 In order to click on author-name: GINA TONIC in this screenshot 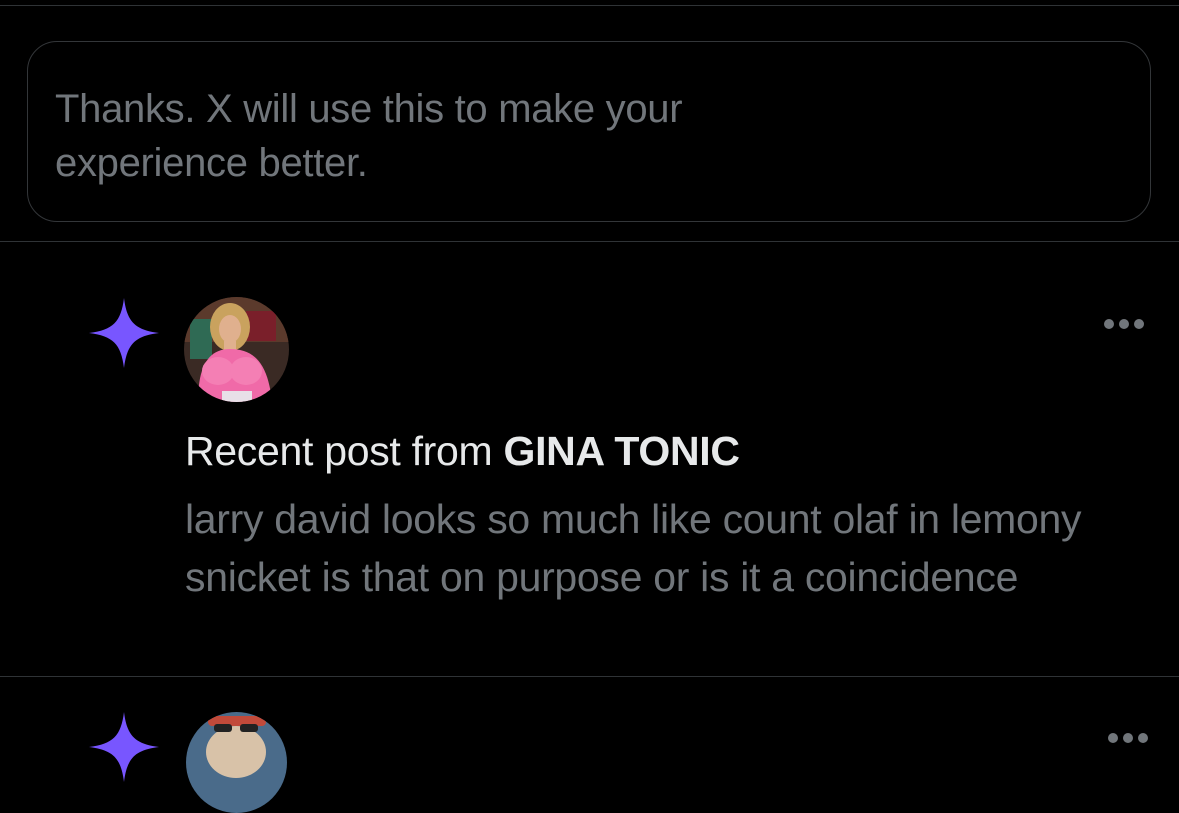, I will do `click(621, 451)`.